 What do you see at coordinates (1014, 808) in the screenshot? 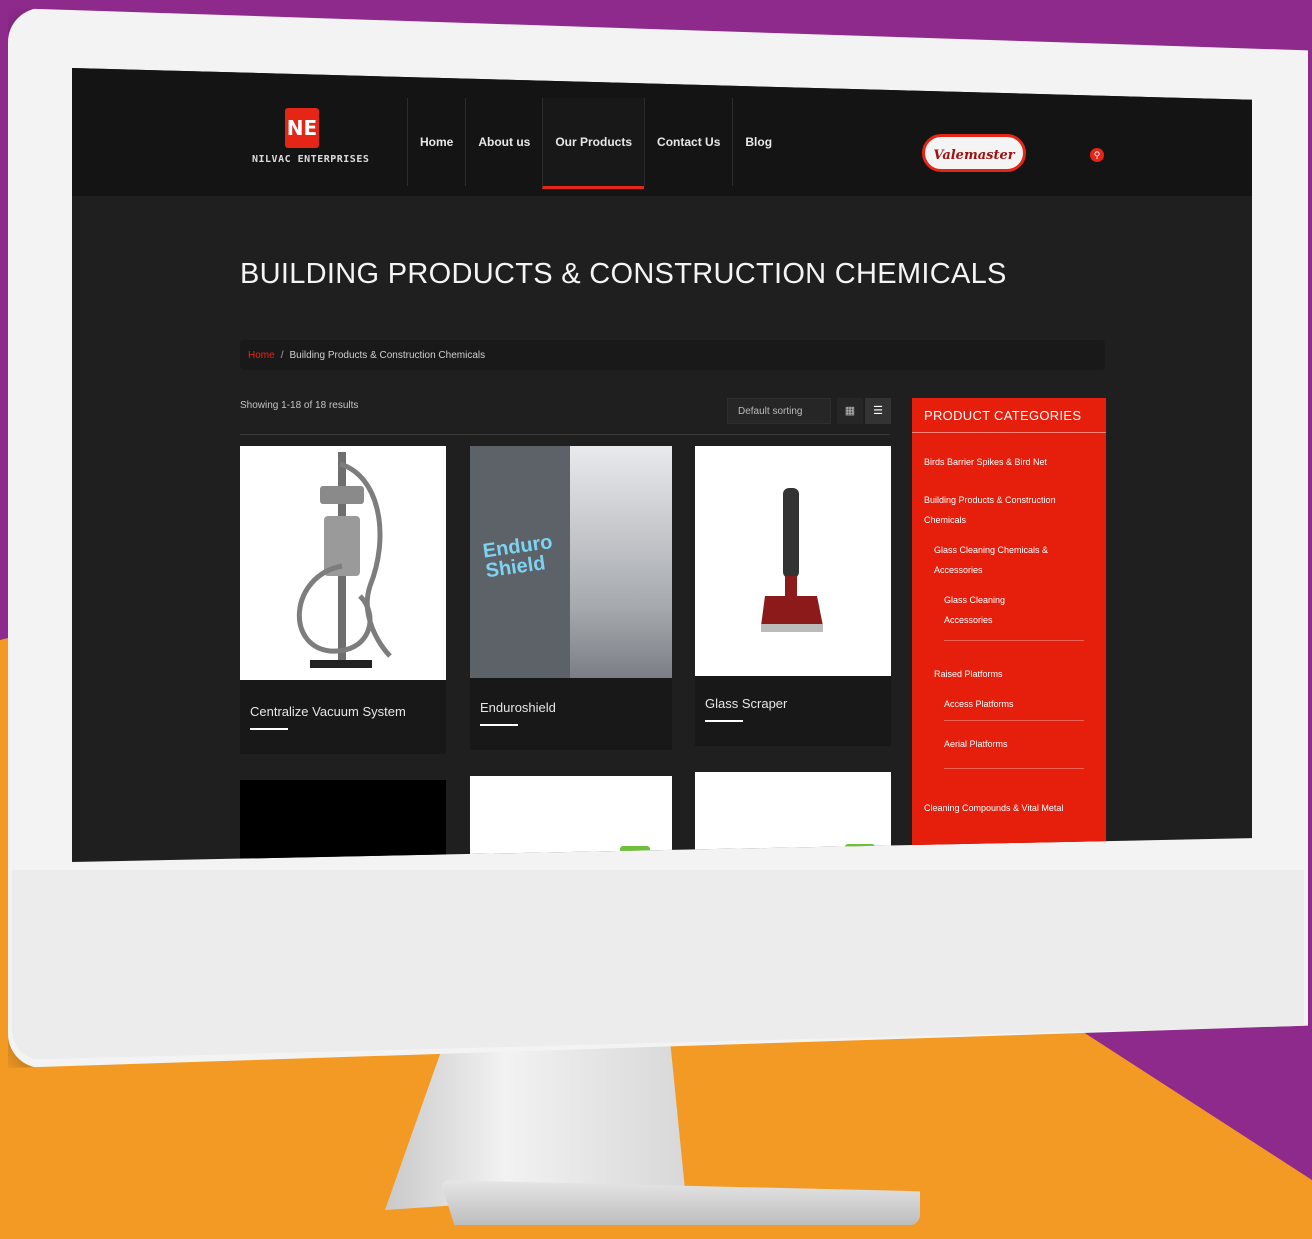
I see `category-cleaning-compounds: Cleaning Compounds & Vital Metal` at bounding box center [1014, 808].